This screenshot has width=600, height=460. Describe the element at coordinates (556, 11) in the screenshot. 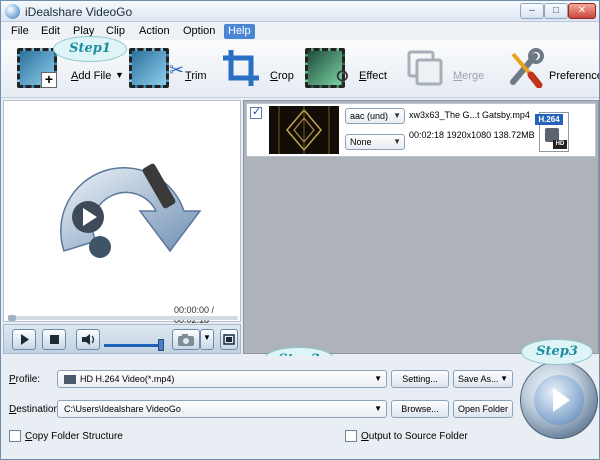

I see `maximize-button: □` at that location.